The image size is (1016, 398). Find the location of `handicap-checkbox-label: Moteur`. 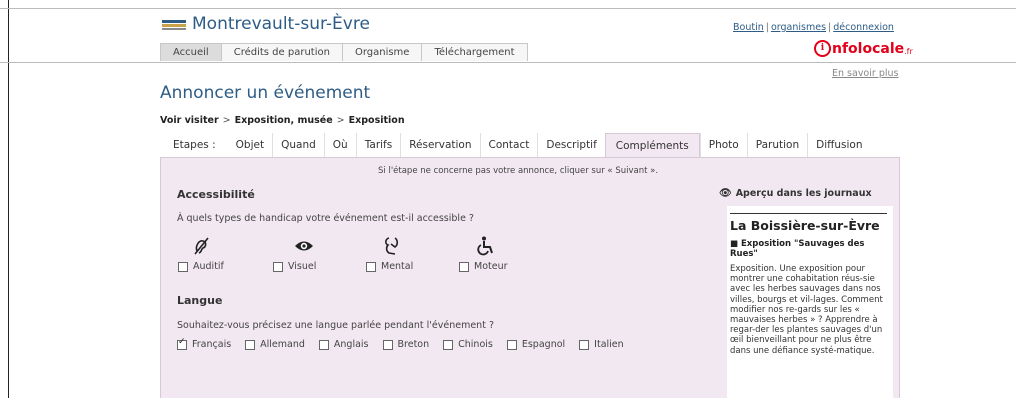

handicap-checkbox-label: Moteur is located at coordinates (483, 266).